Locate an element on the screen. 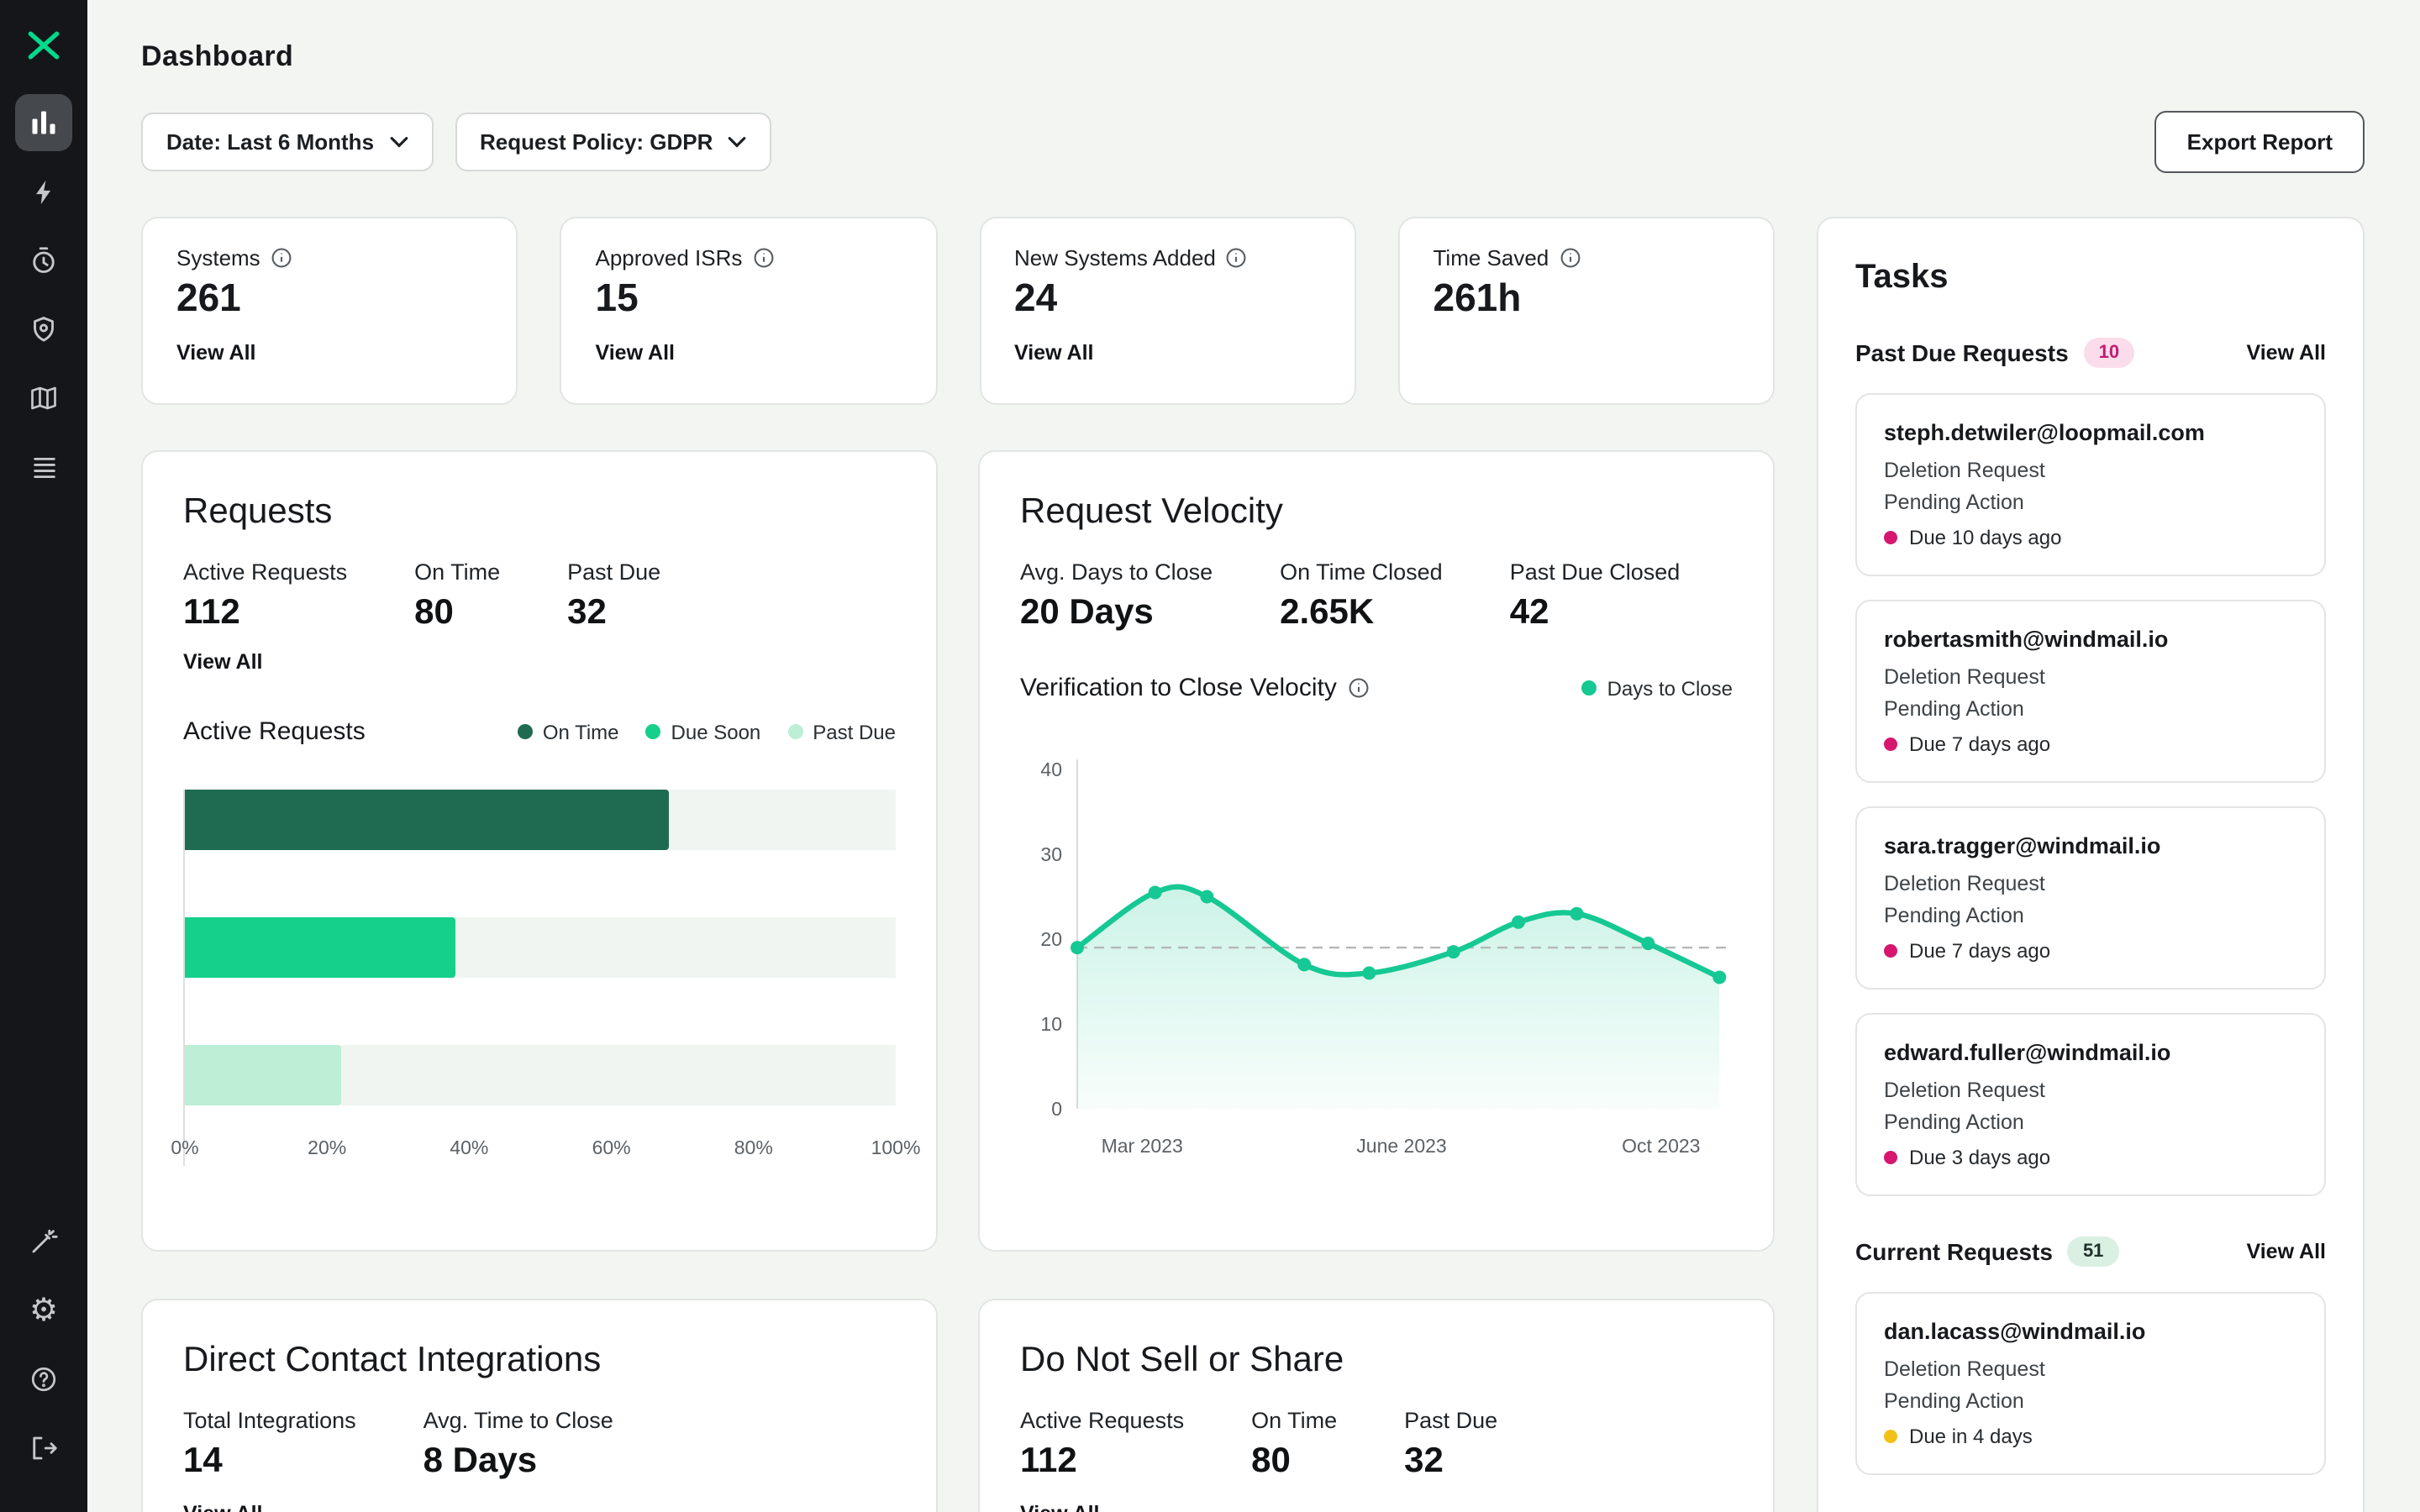  lightning-icon is located at coordinates (42, 191).